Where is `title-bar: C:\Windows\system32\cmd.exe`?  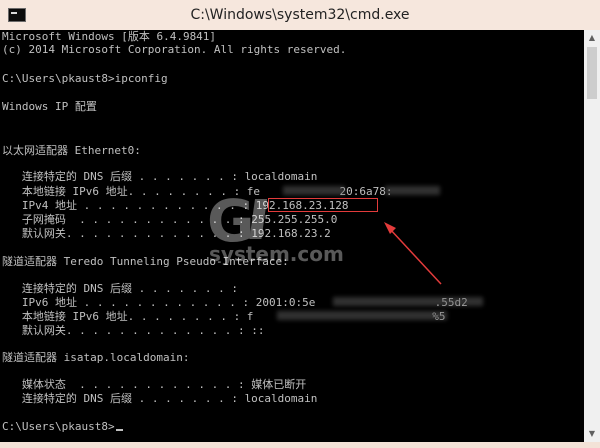
title-bar: C:\Windows\system32\cmd.exe is located at coordinates (300, 15).